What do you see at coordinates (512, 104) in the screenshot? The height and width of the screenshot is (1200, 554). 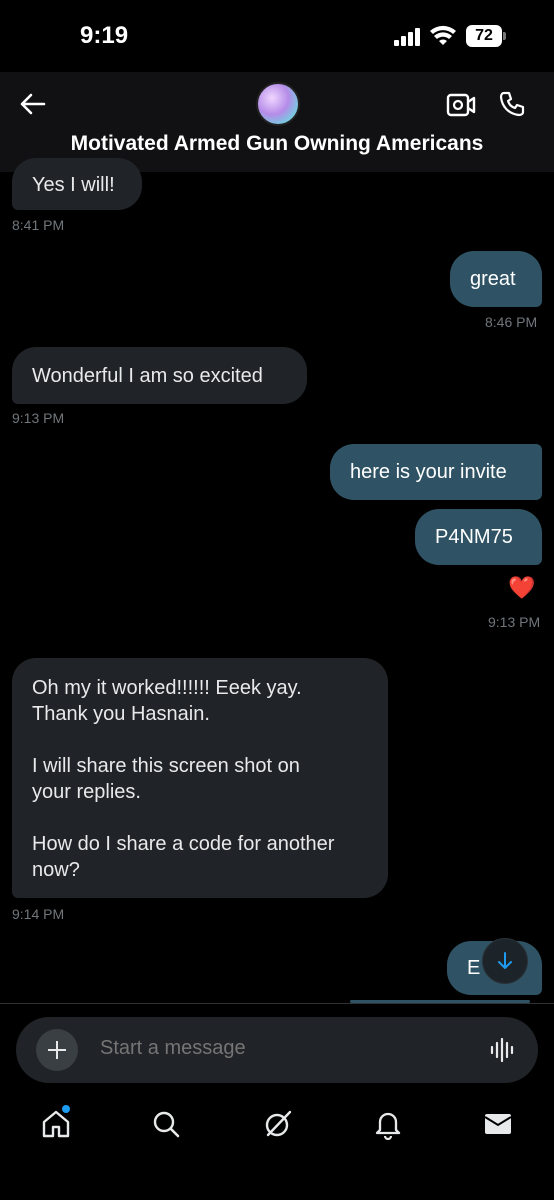 I see `phone-icon` at bounding box center [512, 104].